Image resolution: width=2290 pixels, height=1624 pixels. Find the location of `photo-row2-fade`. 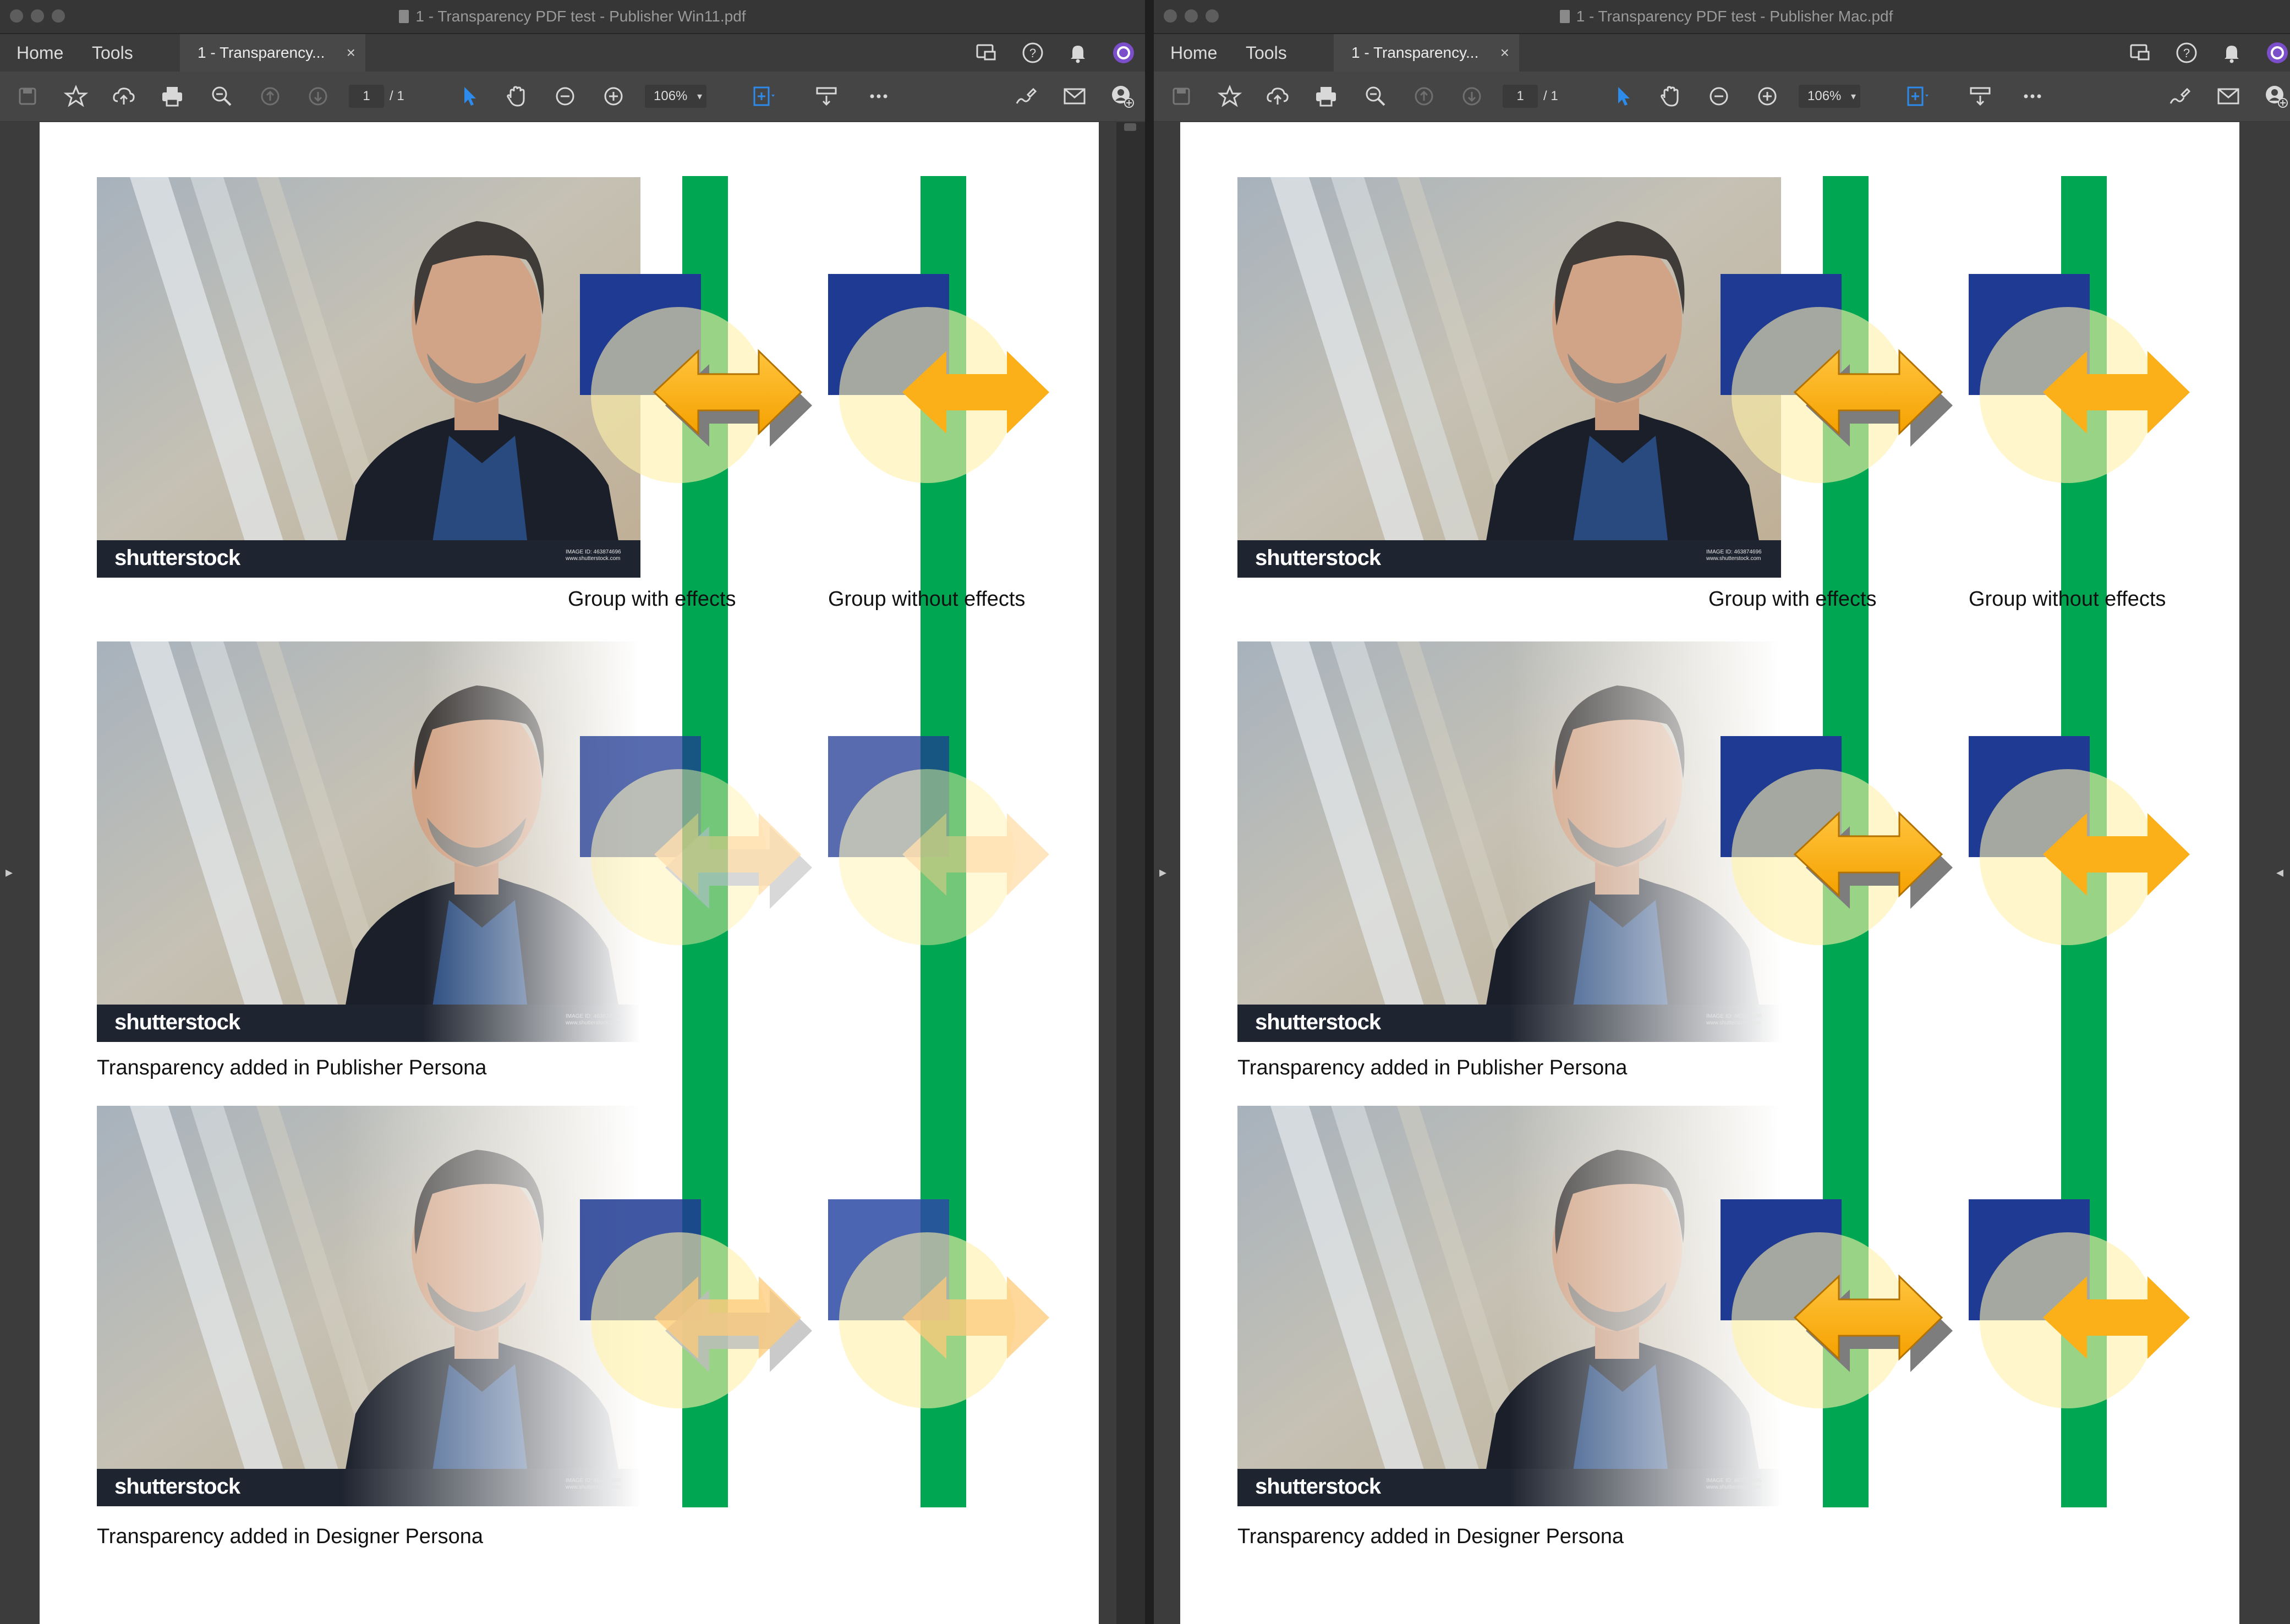

photo-row2-fade is located at coordinates (369, 841).